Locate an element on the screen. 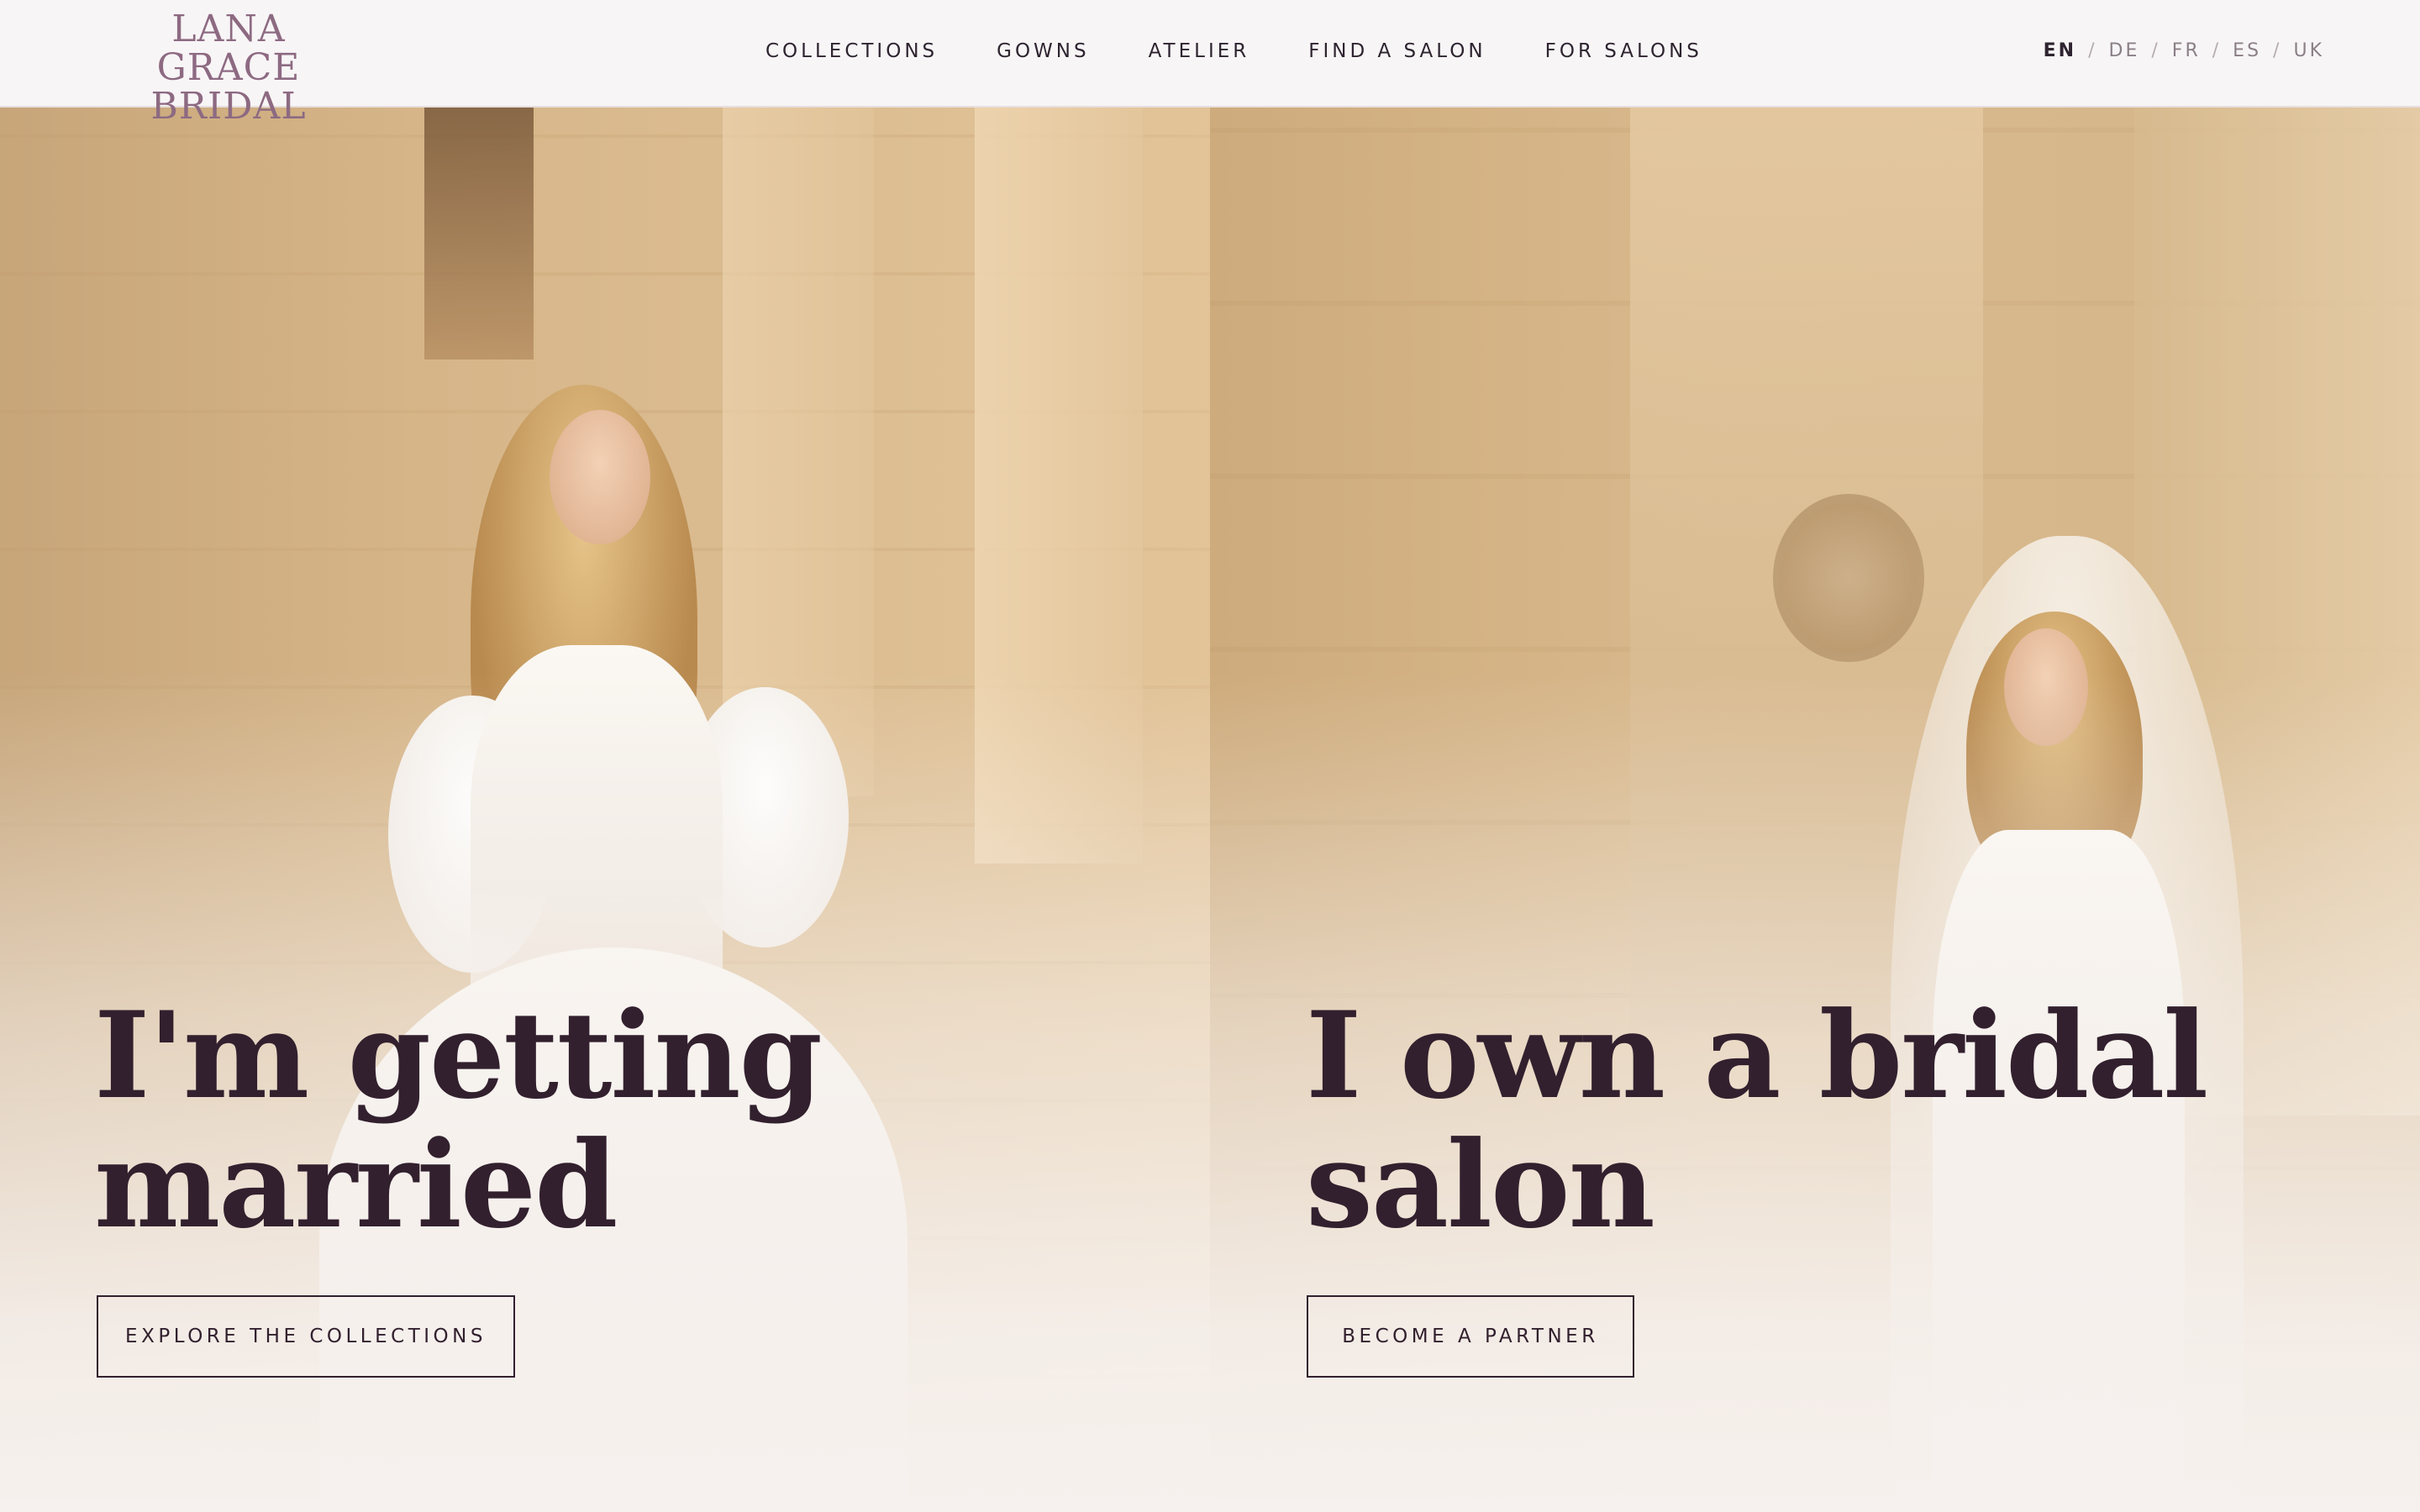 The image size is (2420, 1512). lion-medallion is located at coordinates (1849, 578).